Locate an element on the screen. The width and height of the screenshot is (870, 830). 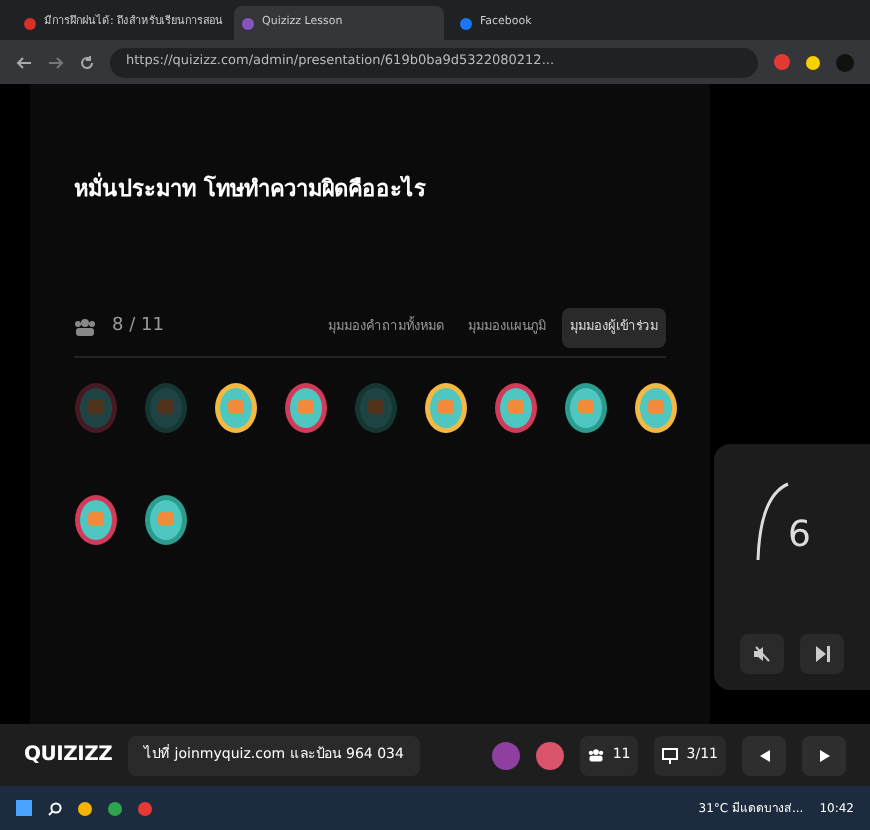
mute-button is located at coordinates (762, 654).